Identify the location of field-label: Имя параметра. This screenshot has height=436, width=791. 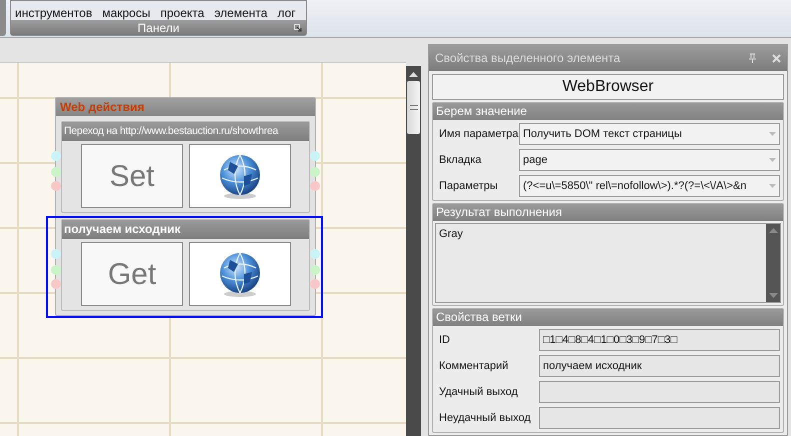
(478, 134).